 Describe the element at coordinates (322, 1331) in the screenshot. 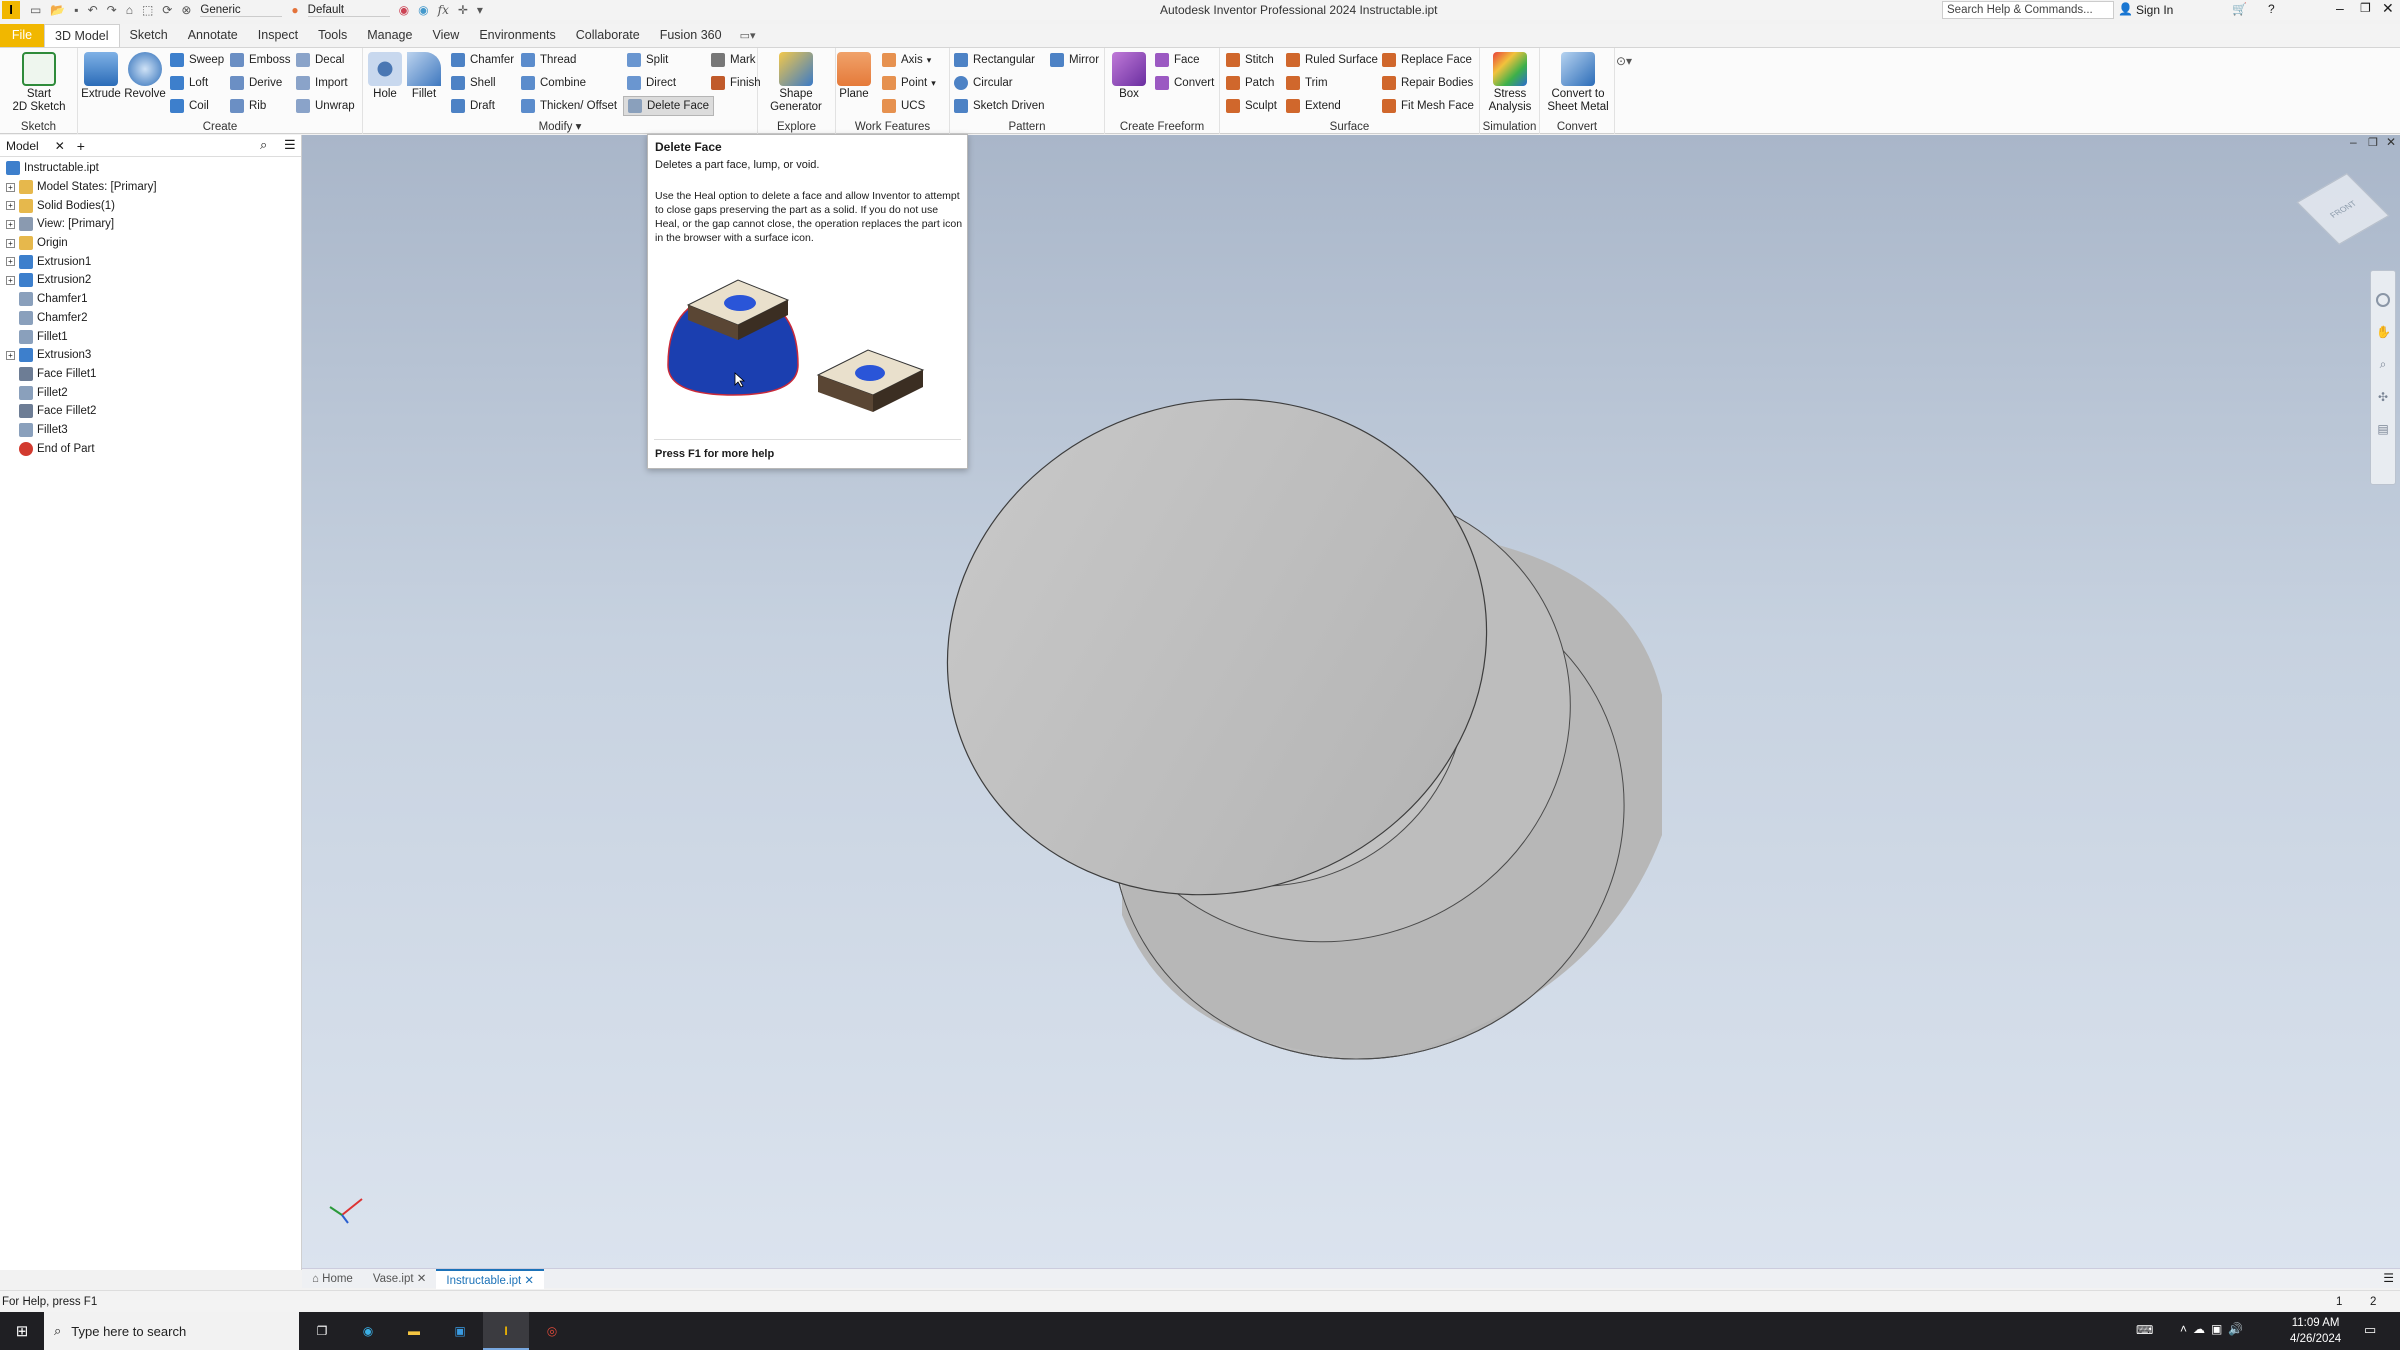

I see `task-view-icon: ❐` at that location.